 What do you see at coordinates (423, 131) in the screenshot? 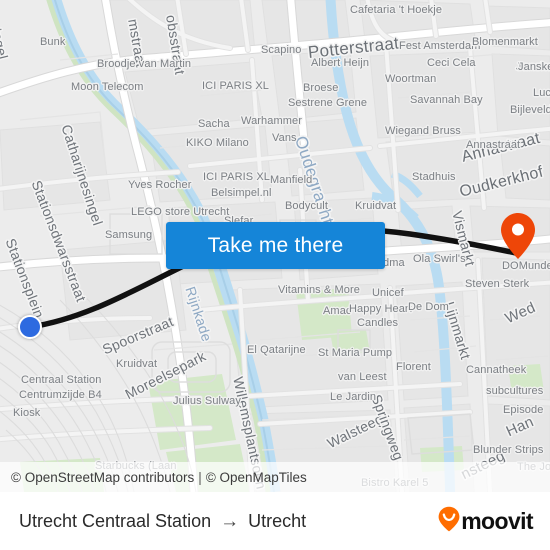
I see `poi-label: Wiegand Bruss` at bounding box center [423, 131].